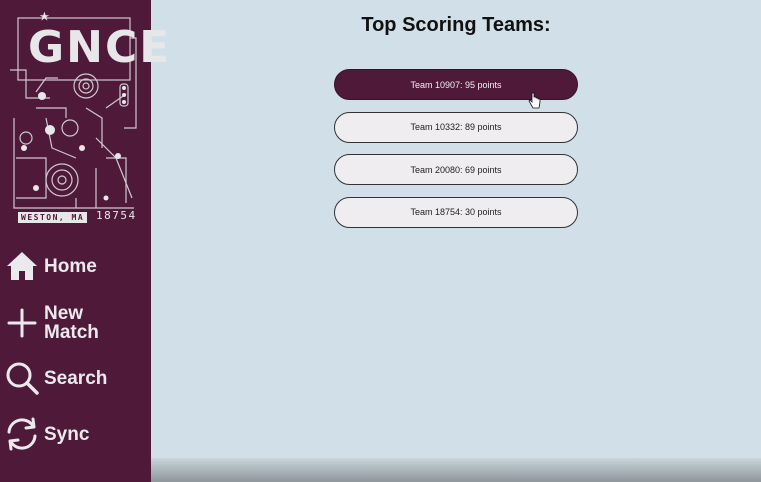  I want to click on nav-home: Home, so click(50, 266).